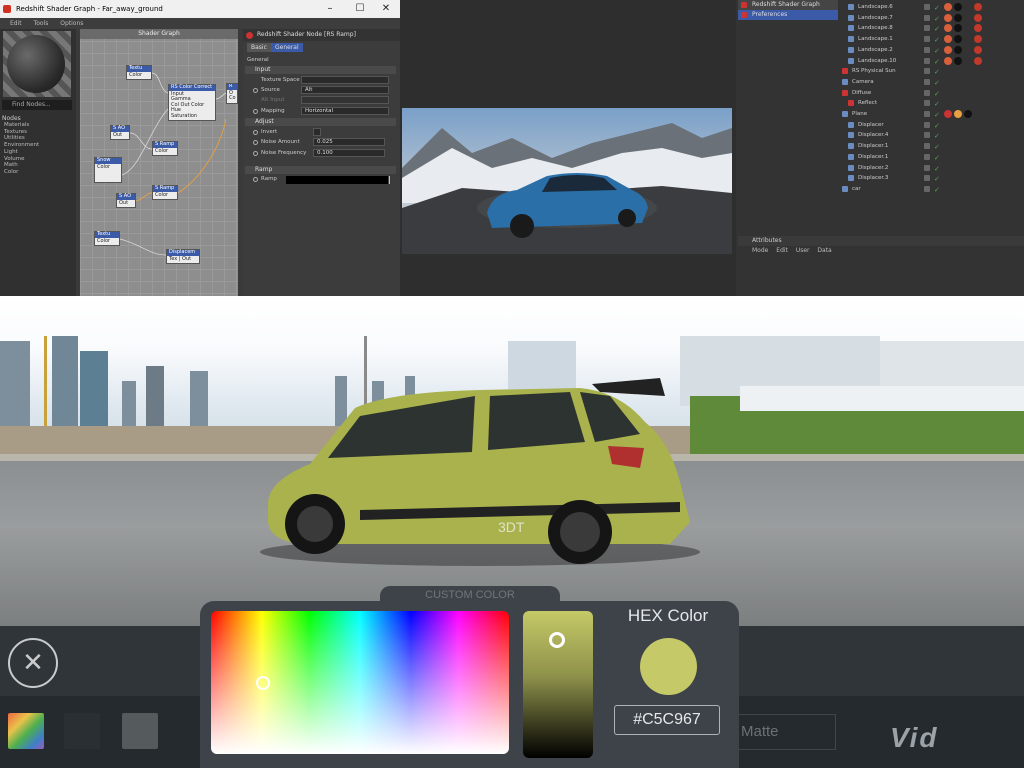 The height and width of the screenshot is (768, 1024). What do you see at coordinates (788, 9) in the screenshot?
I see `menu-item-shader-graph-editor: Redshift Shader Graph Editor` at bounding box center [788, 9].